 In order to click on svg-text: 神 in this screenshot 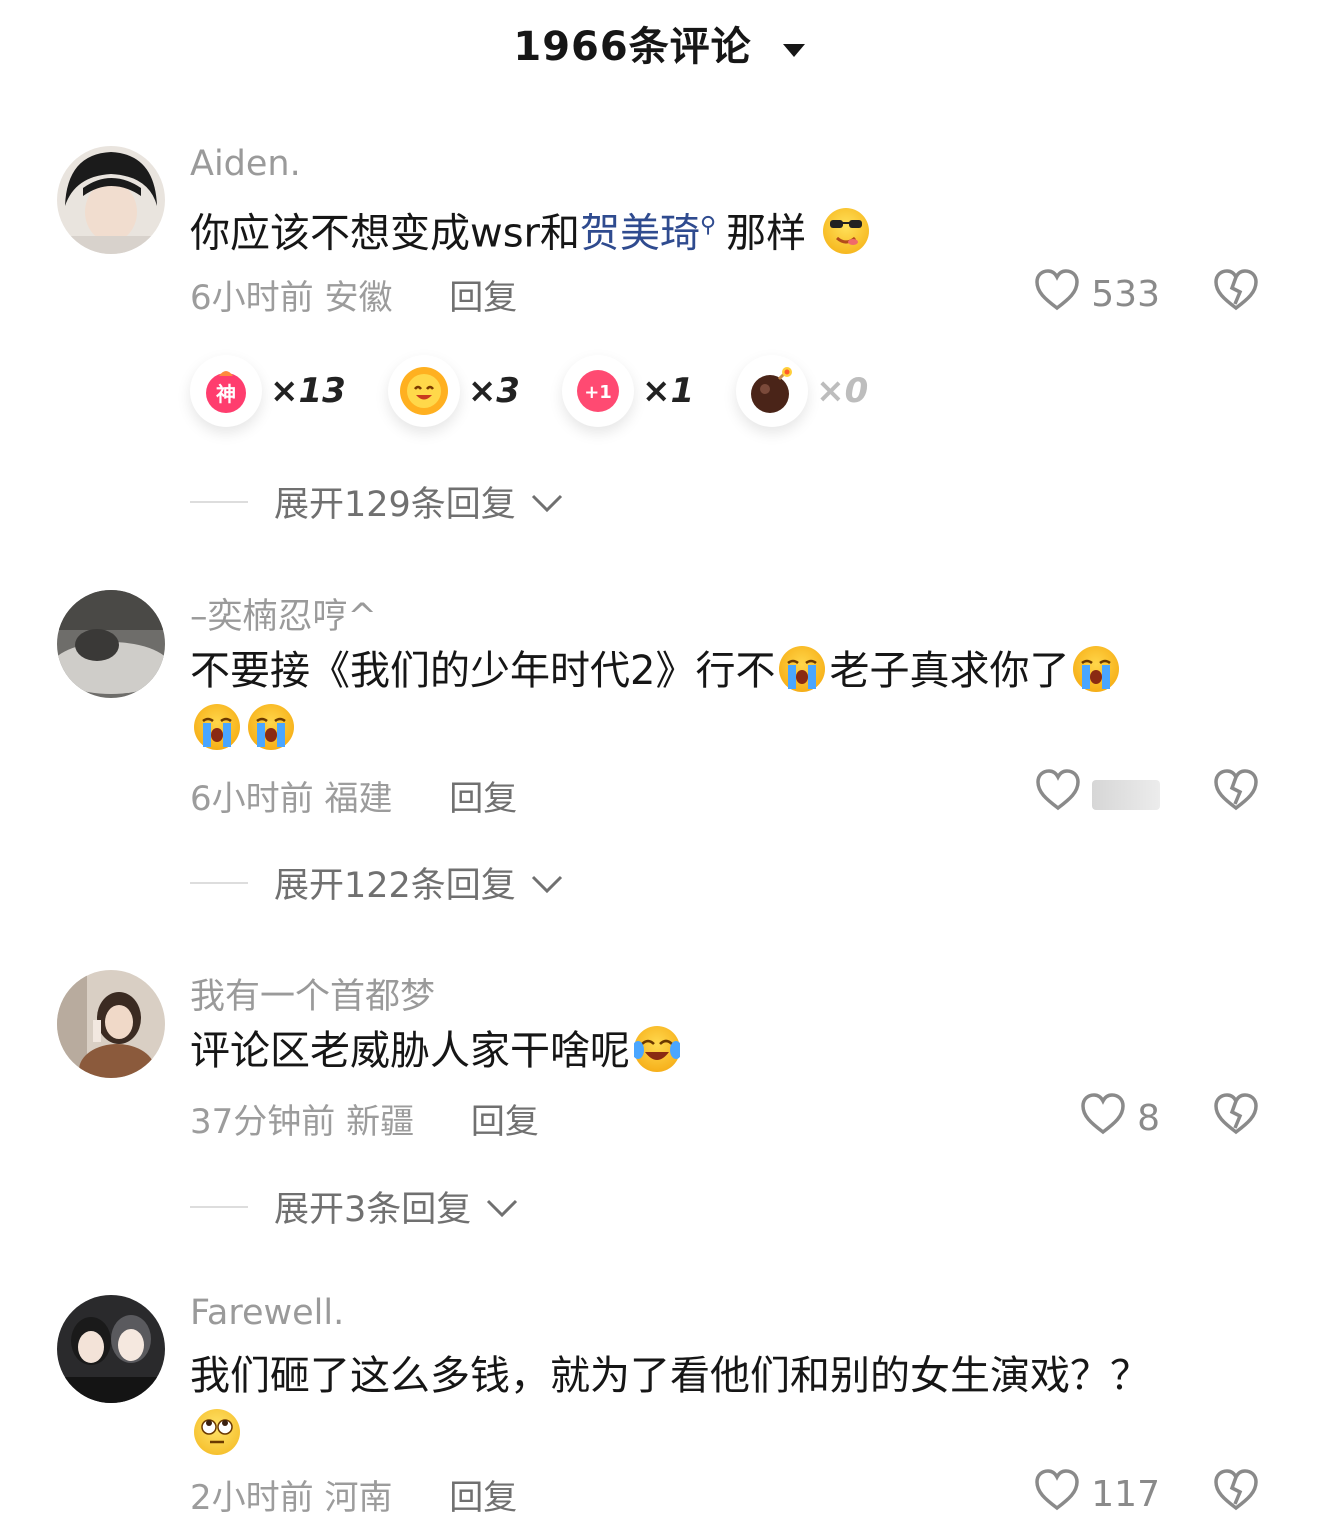, I will do `click(226, 394)`.